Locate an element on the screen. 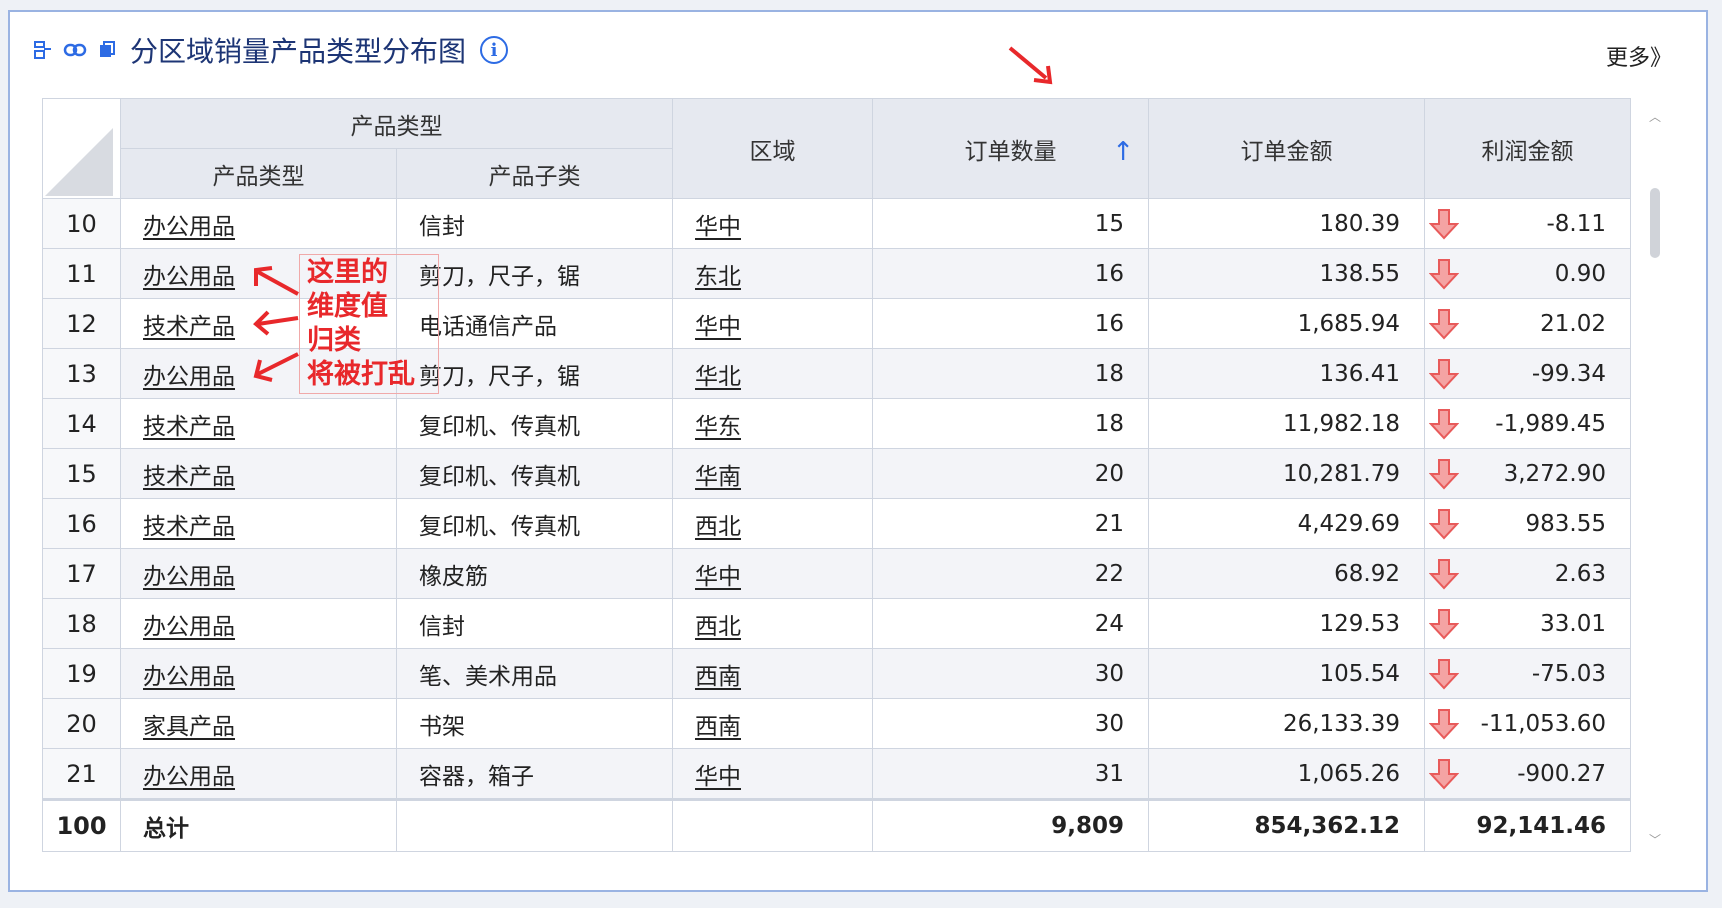  row-index: 20 is located at coordinates (81, 723).